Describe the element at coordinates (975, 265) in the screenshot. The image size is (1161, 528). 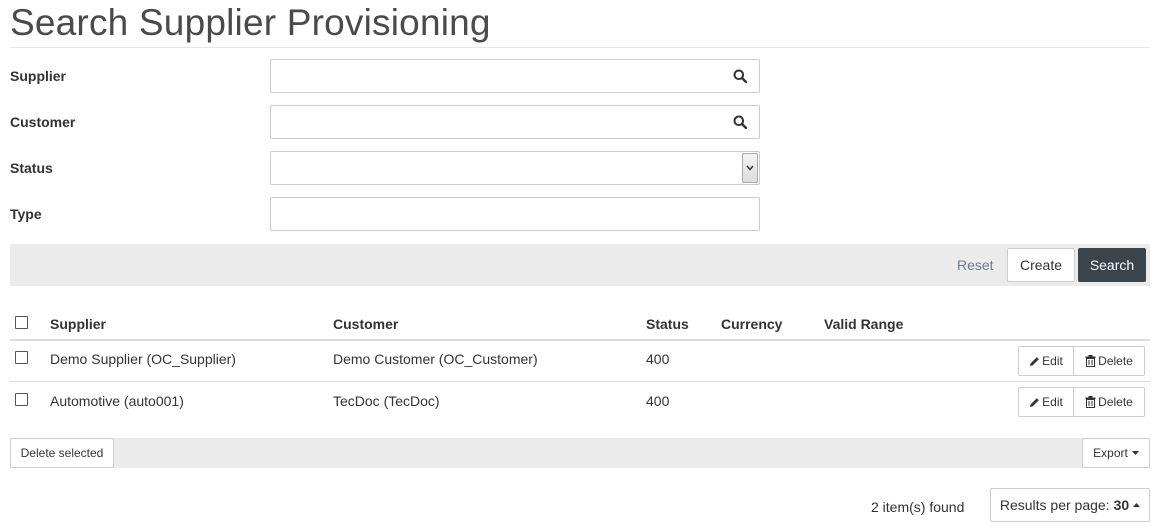
I see `reset-link: Reset` at that location.